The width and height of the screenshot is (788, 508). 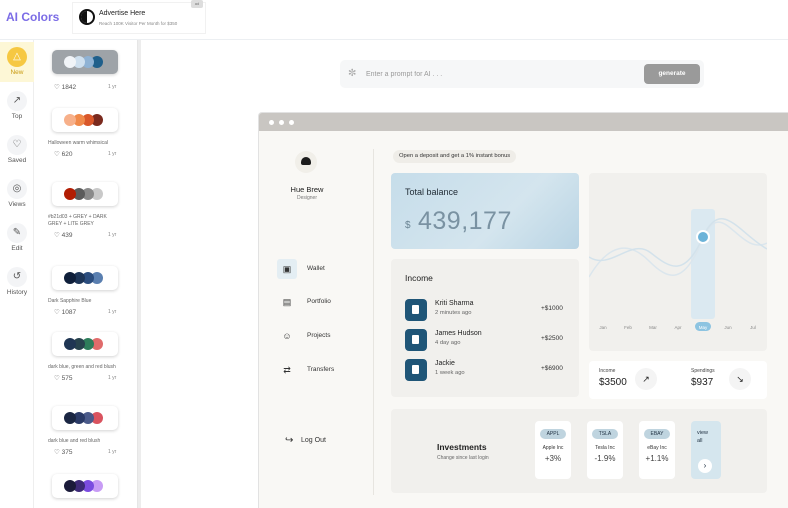 What do you see at coordinates (306, 162) in the screenshot?
I see `avatar` at bounding box center [306, 162].